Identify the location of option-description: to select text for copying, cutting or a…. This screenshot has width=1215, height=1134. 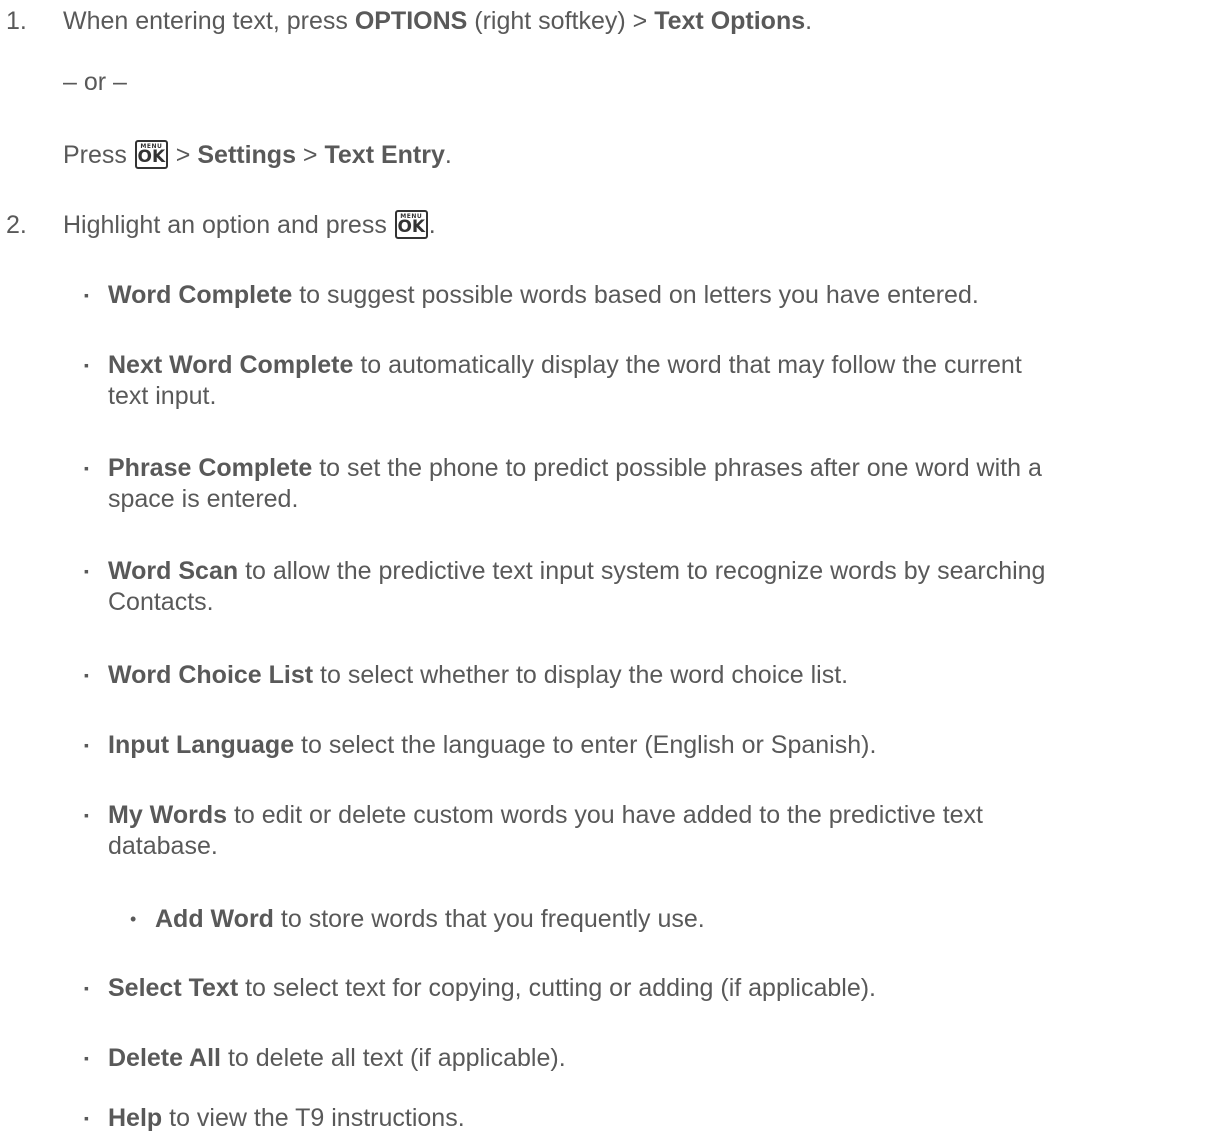
(557, 988).